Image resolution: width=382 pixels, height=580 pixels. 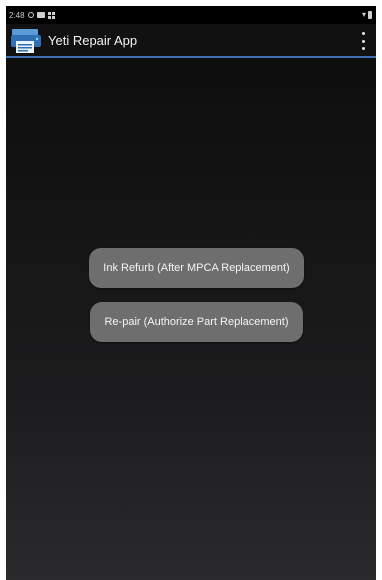 I want to click on ink-refurb-button: Ink Refurb (After MPCA Replacement), so click(x=196, y=268).